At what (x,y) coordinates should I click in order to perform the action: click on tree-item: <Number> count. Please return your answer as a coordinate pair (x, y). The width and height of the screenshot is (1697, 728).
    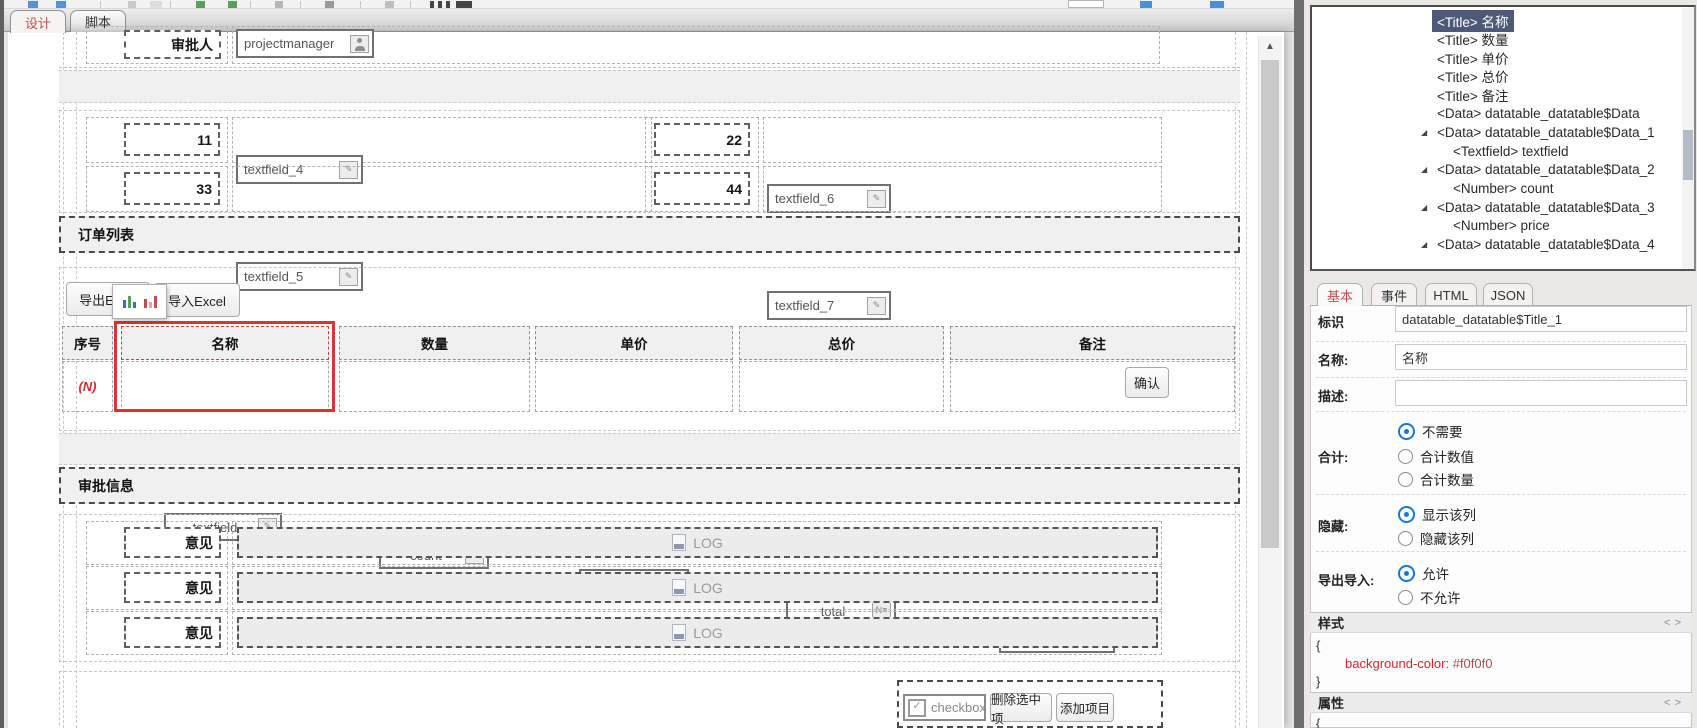
    Looking at the image, I should click on (1496, 188).